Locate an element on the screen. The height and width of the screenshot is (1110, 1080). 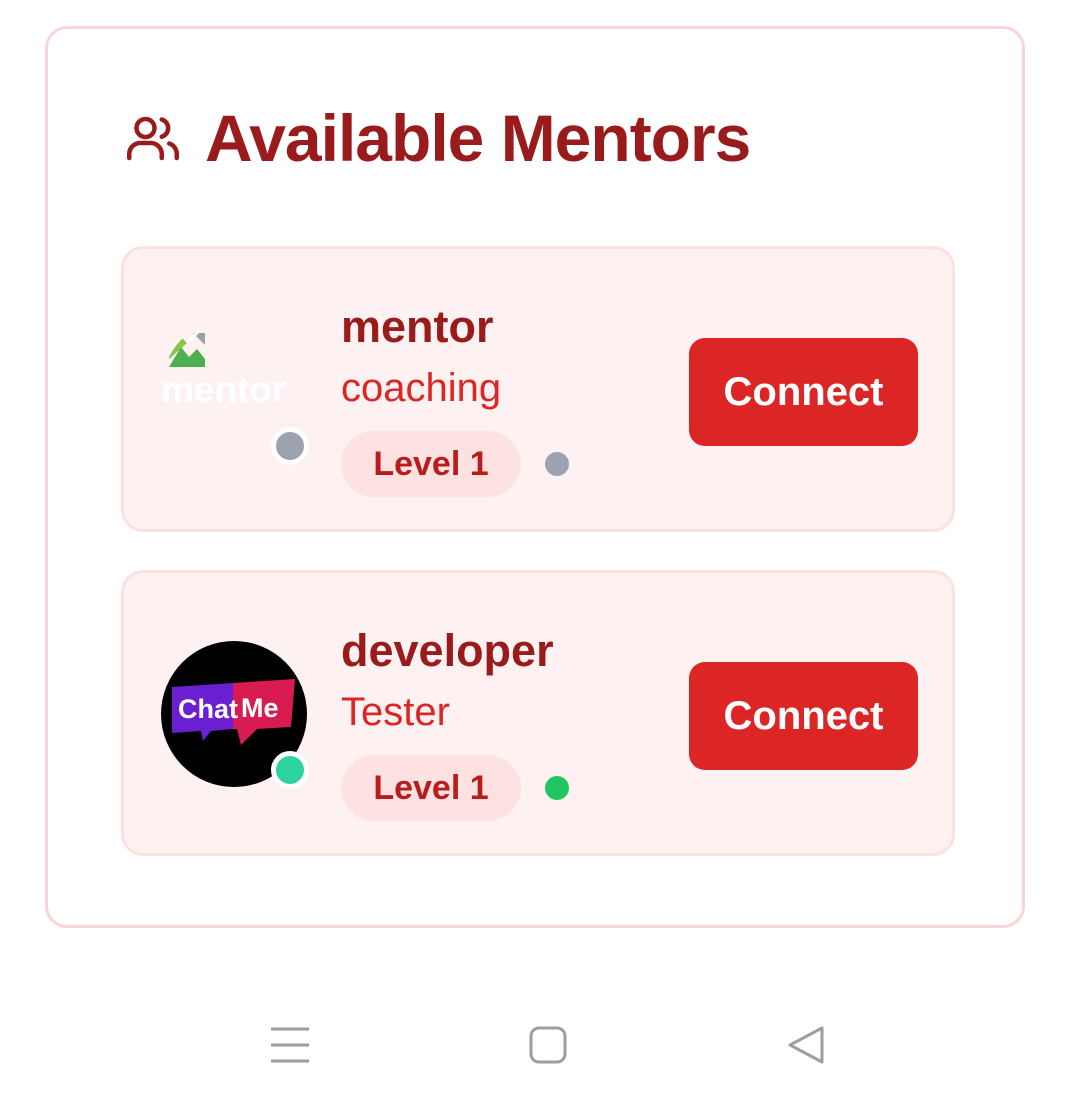
menu-icon is located at coordinates (290, 1045).